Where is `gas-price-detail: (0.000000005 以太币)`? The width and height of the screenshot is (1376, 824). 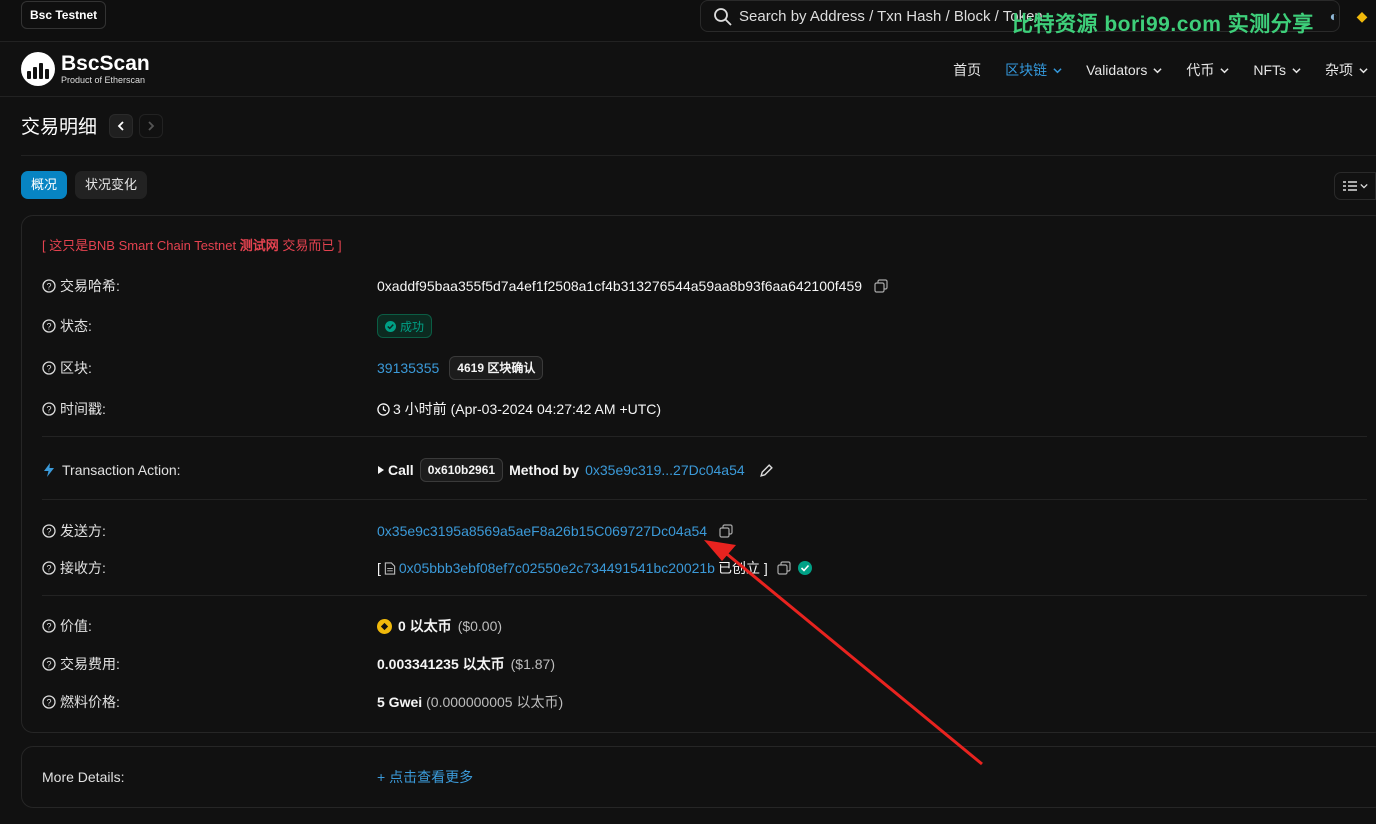 gas-price-detail: (0.000000005 以太币) is located at coordinates (495, 702).